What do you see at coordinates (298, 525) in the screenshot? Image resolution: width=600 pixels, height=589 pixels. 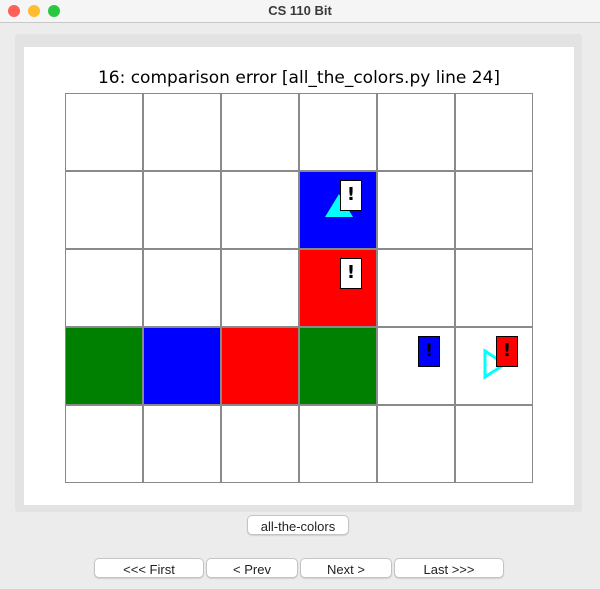 I see `world-name-button: all-the-colors` at bounding box center [298, 525].